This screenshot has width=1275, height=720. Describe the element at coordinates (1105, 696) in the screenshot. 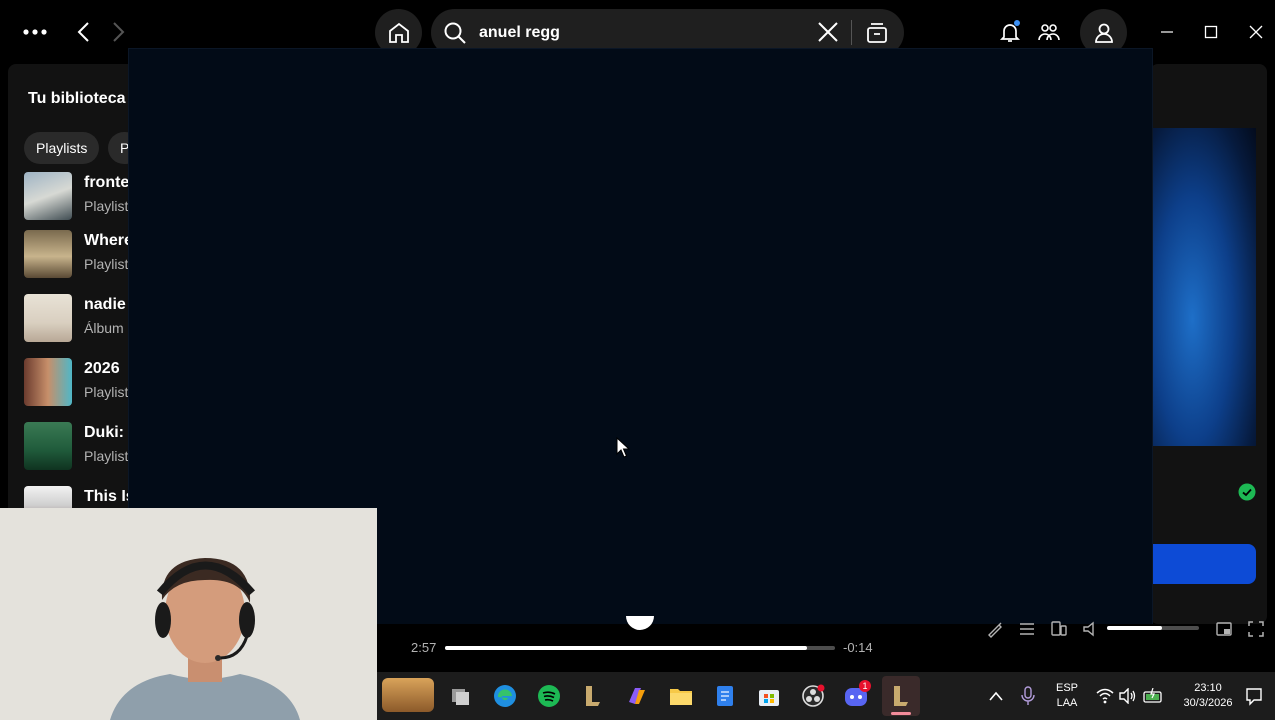

I see `wifi-icon` at that location.